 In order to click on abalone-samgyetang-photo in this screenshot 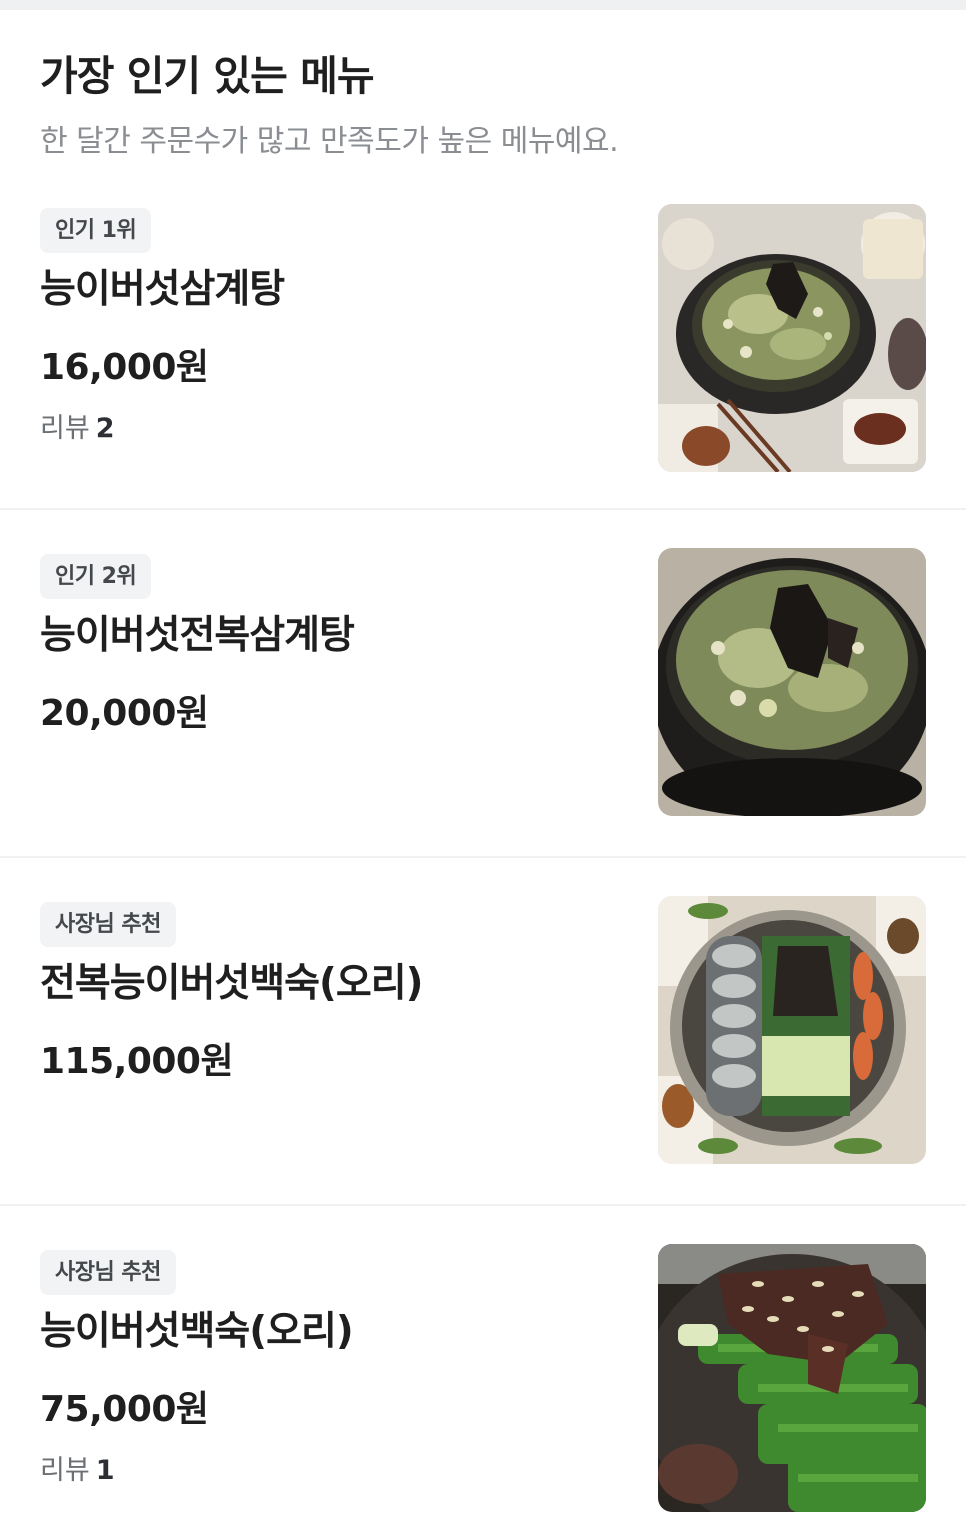, I will do `click(792, 682)`.